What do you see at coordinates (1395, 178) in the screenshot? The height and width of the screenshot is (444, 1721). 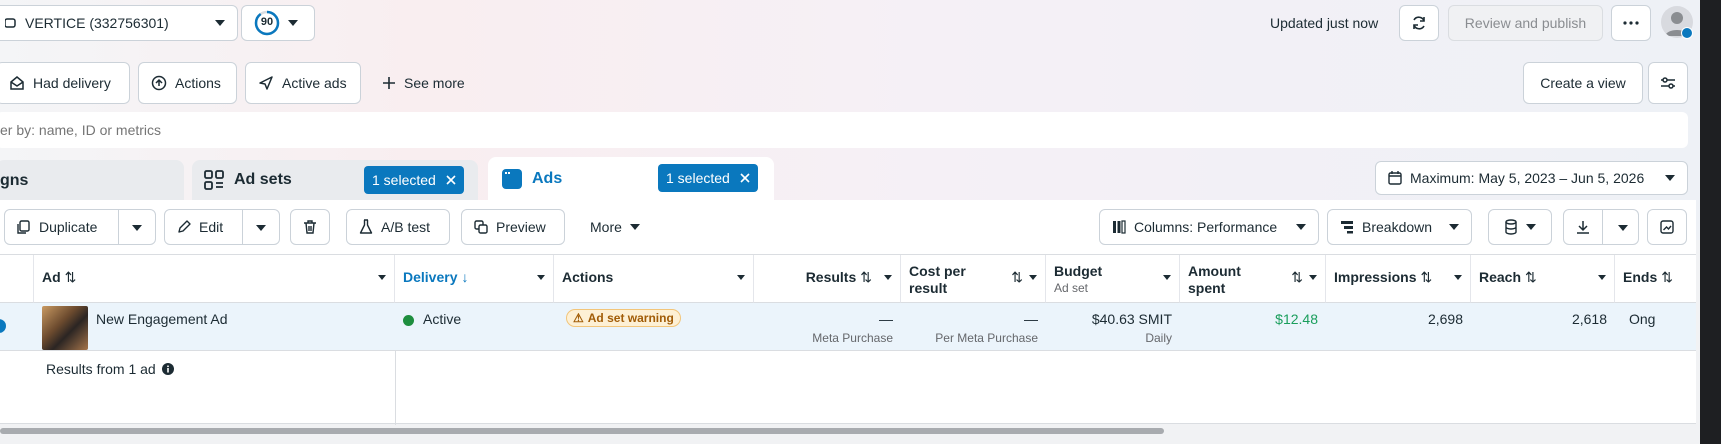 I see `calendar-icon` at bounding box center [1395, 178].